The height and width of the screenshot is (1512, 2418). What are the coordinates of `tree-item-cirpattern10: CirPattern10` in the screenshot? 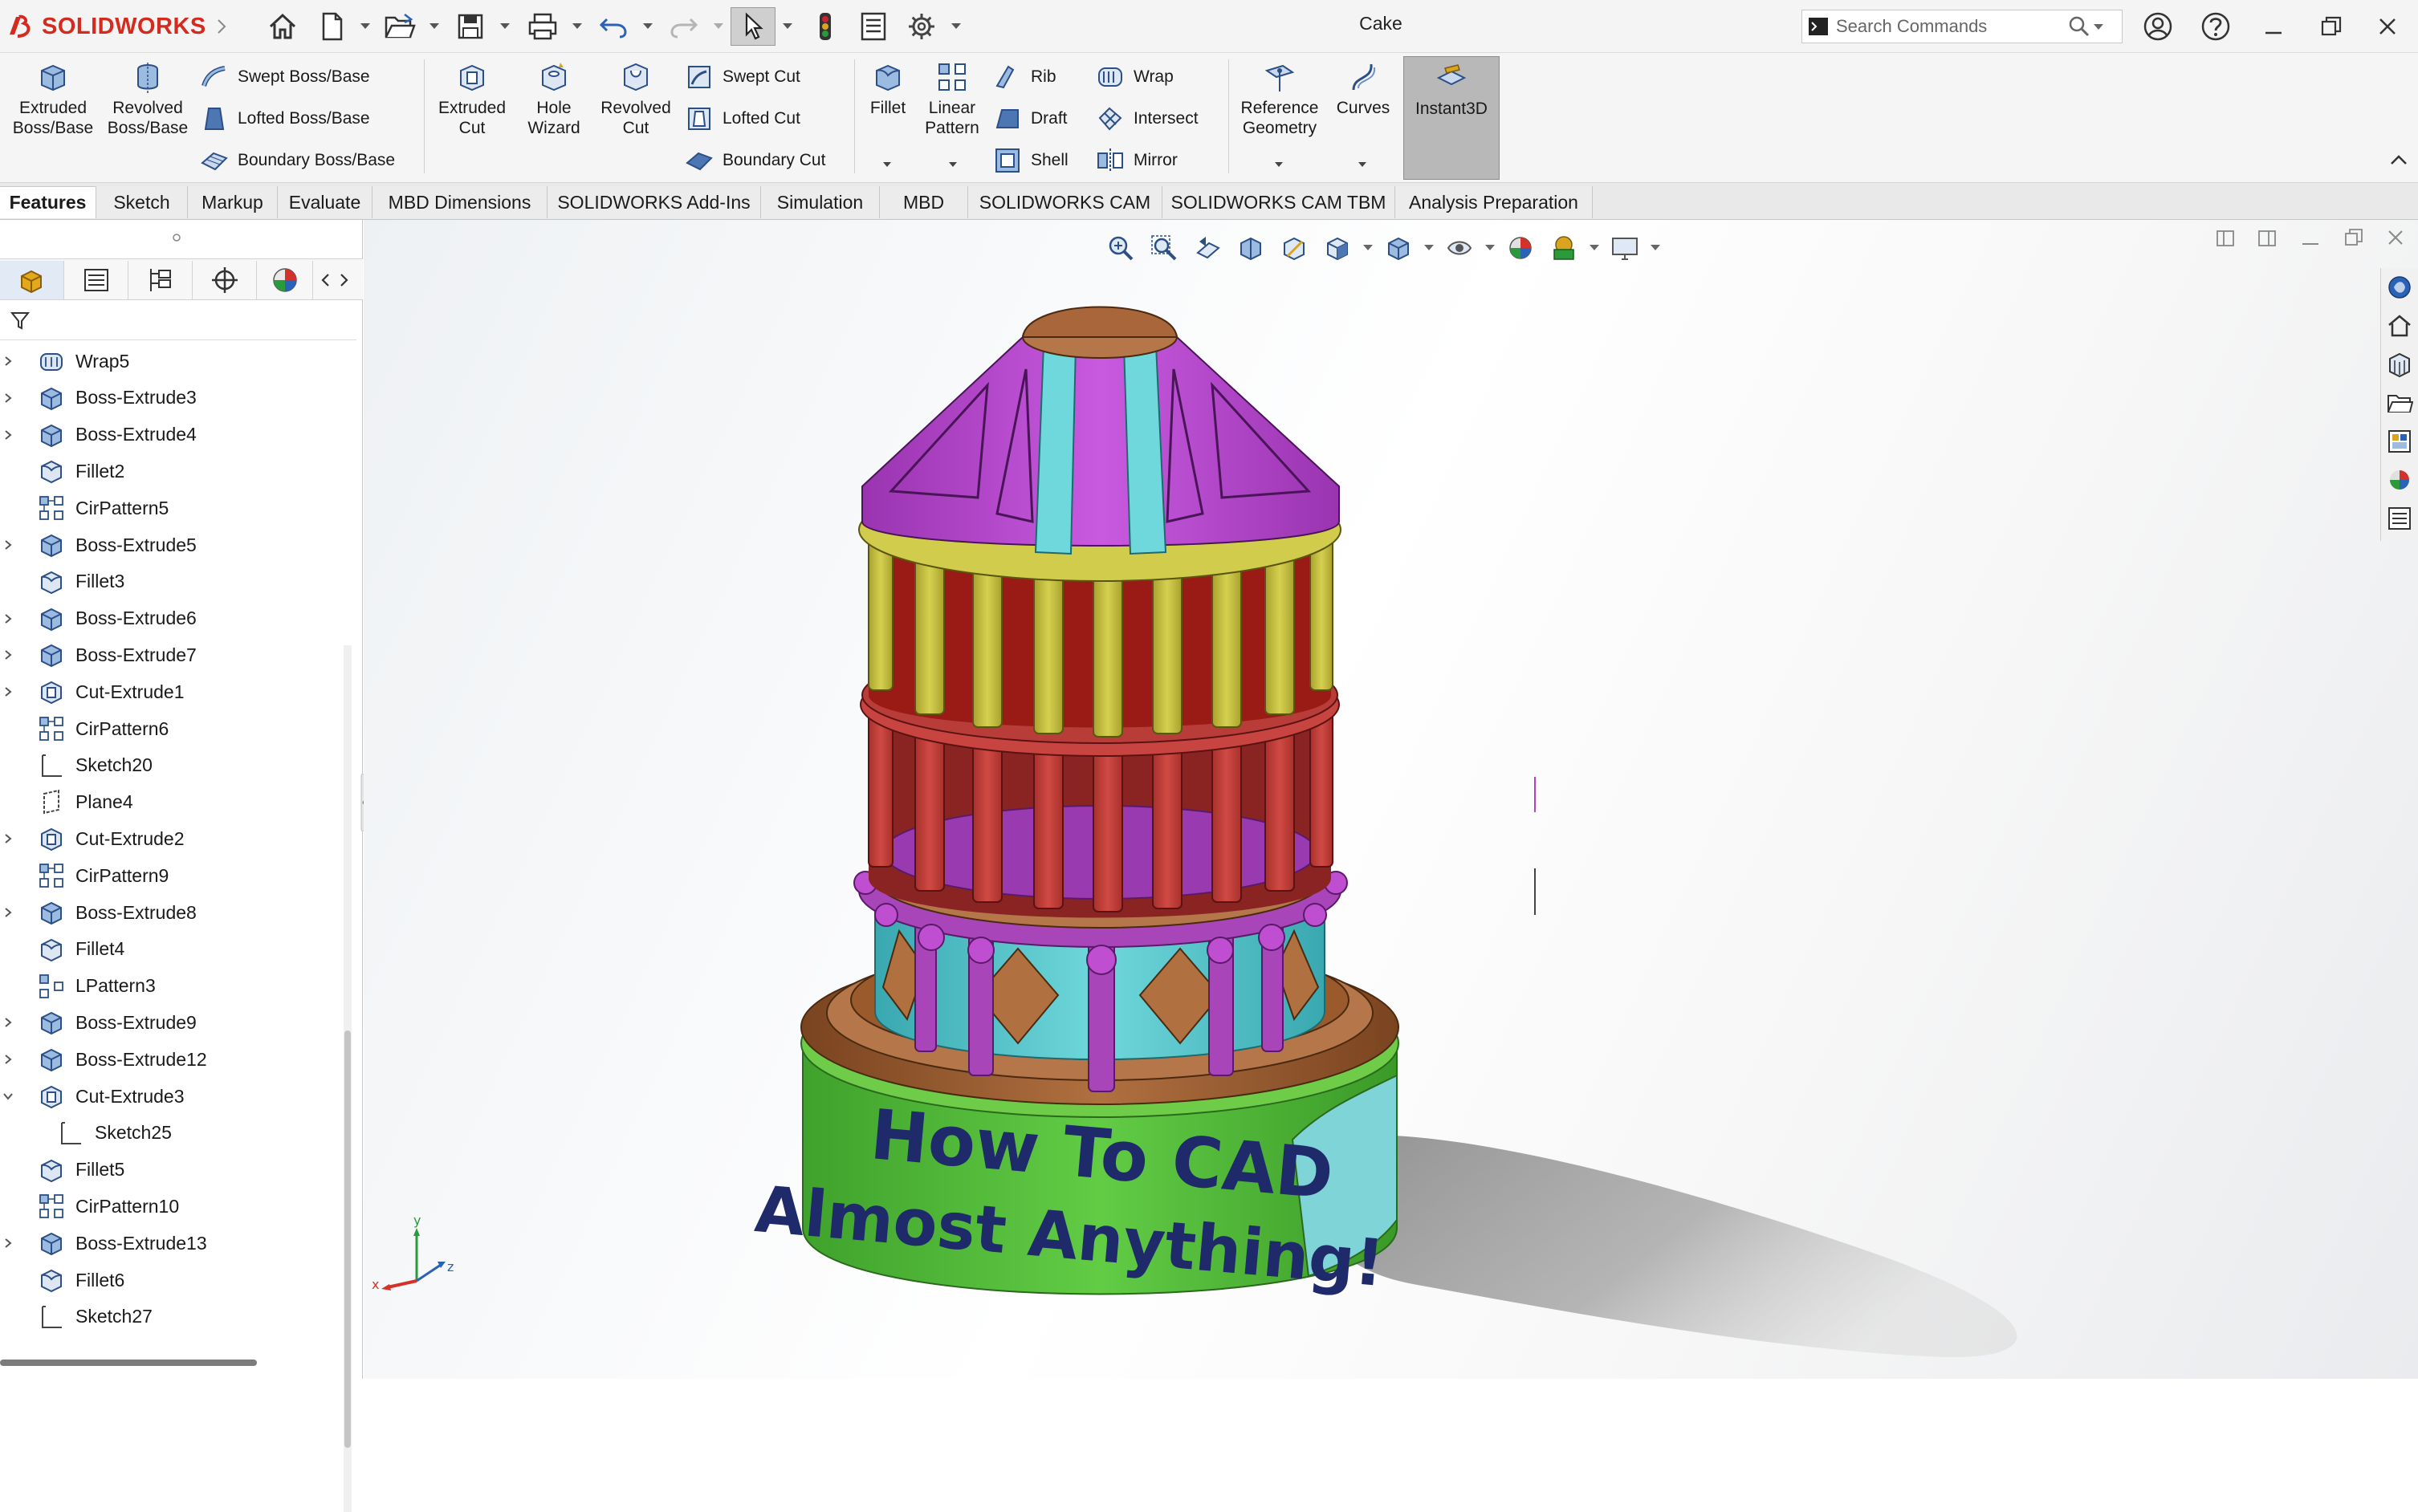 It's located at (168, 1207).